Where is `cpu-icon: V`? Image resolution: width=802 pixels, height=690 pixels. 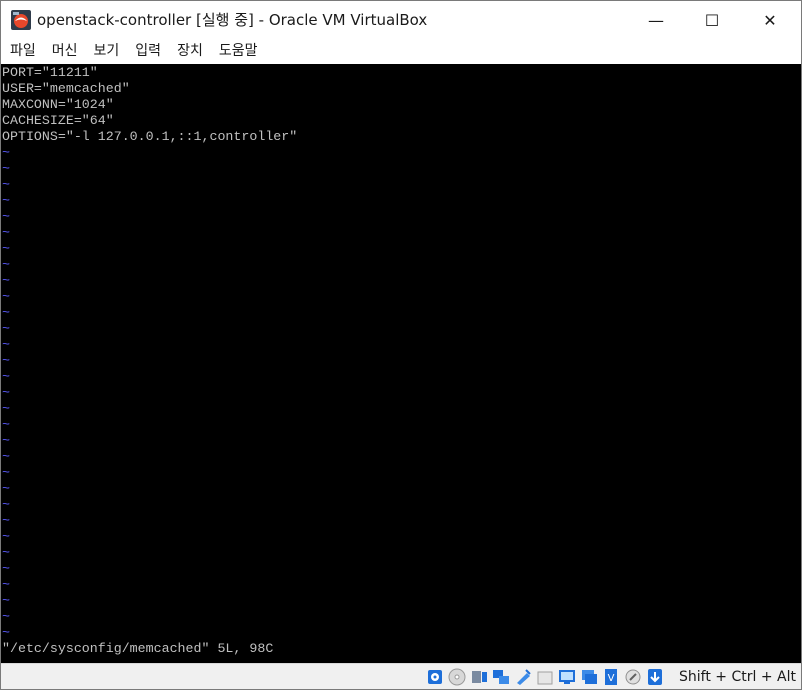
cpu-icon: V is located at coordinates (611, 677).